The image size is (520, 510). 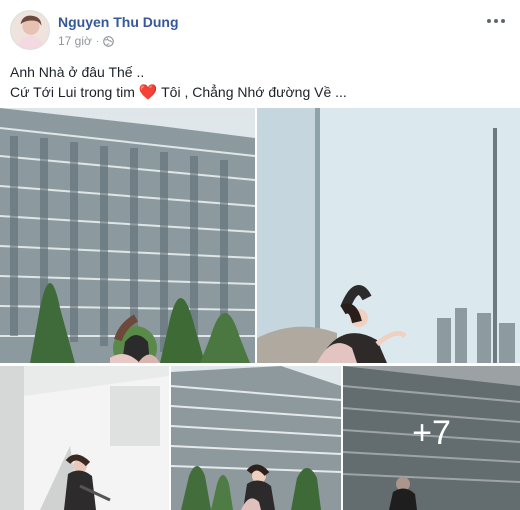 I want to click on caption-text: Cứ Tới Lui trong tim, so click(x=72, y=92).